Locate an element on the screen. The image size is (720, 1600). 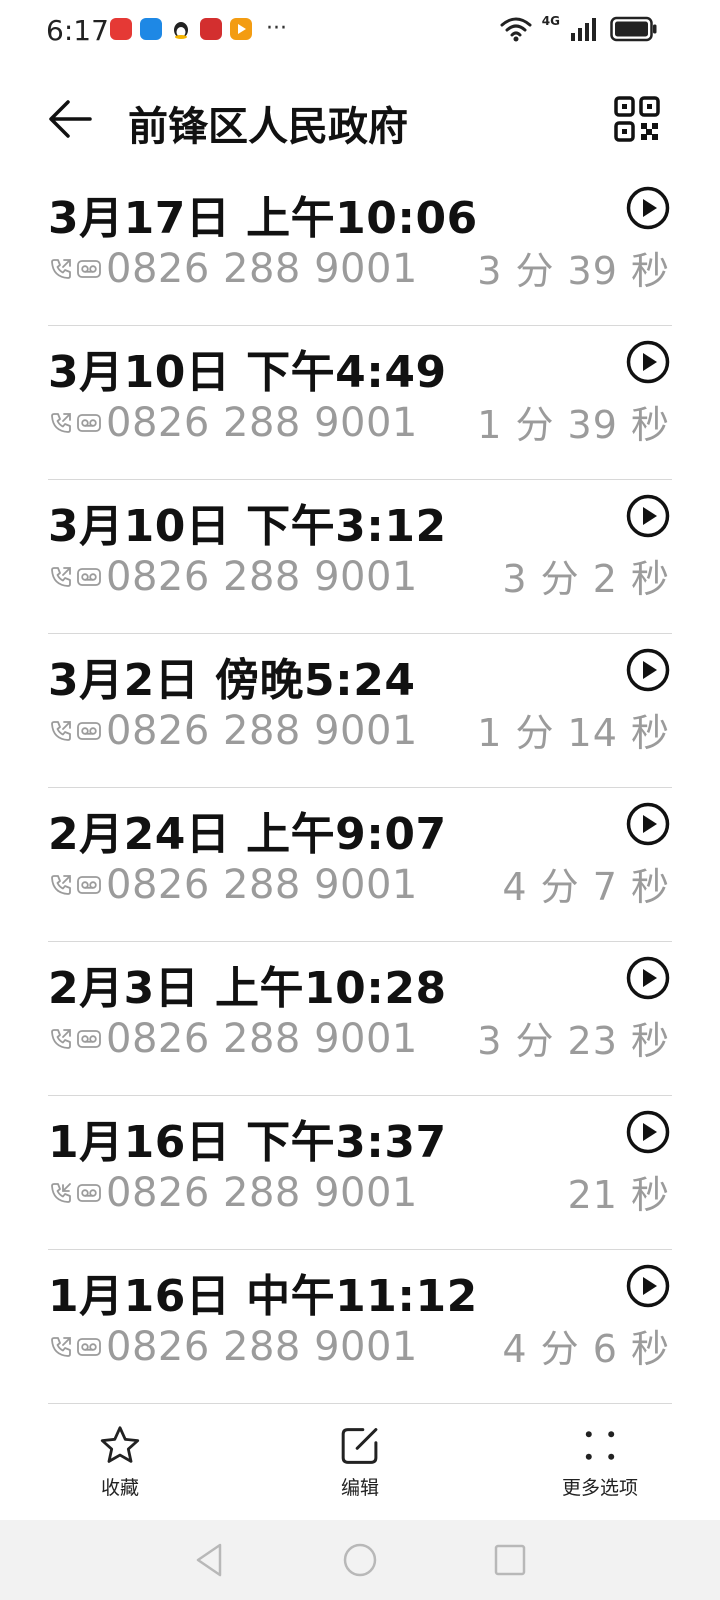
status-bar: 6:17 ··· 4G is located at coordinates (360, 32).